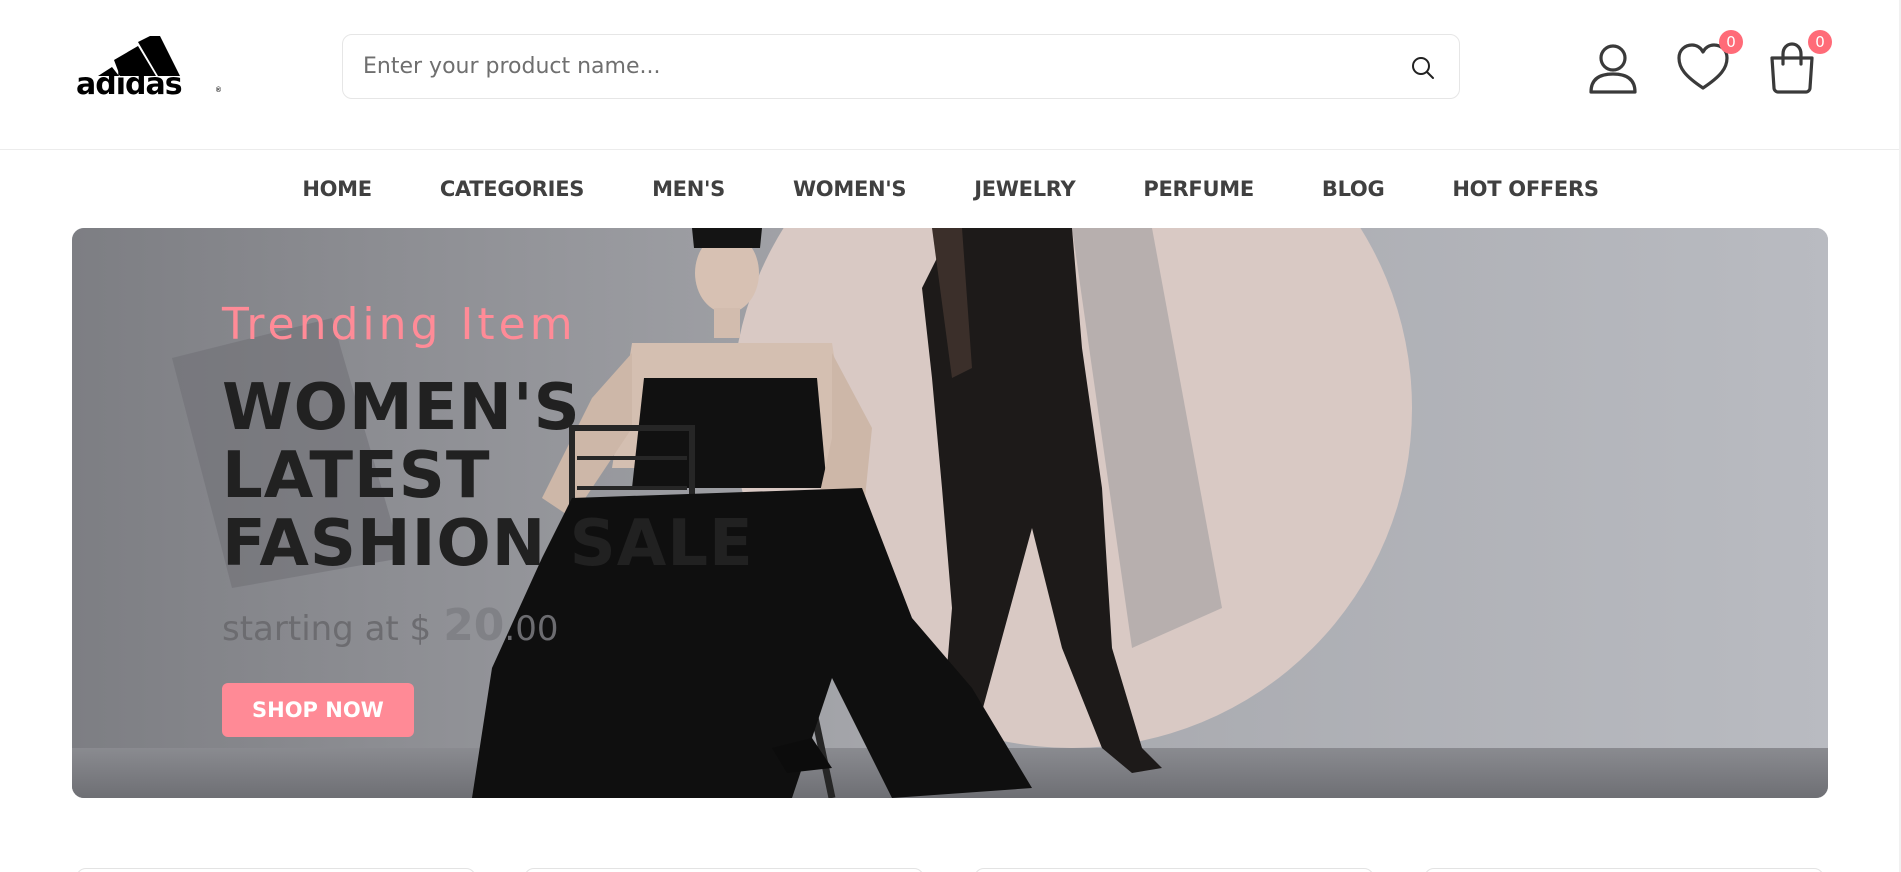  I want to click on user-icon, so click(1613, 69).